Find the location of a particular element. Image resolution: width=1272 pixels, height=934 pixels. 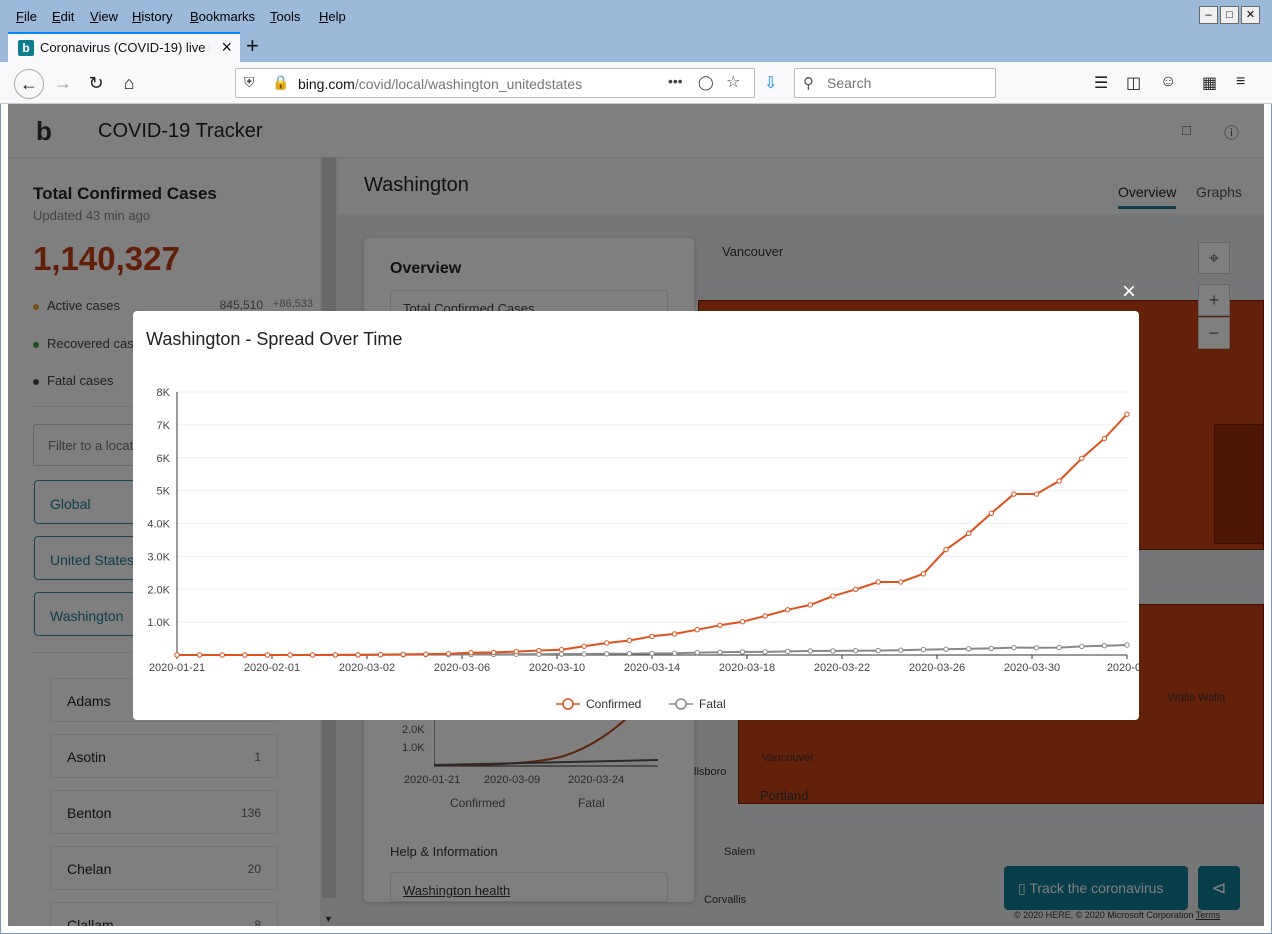

x-tick-label: 2020-02-01 is located at coordinates (272, 668).